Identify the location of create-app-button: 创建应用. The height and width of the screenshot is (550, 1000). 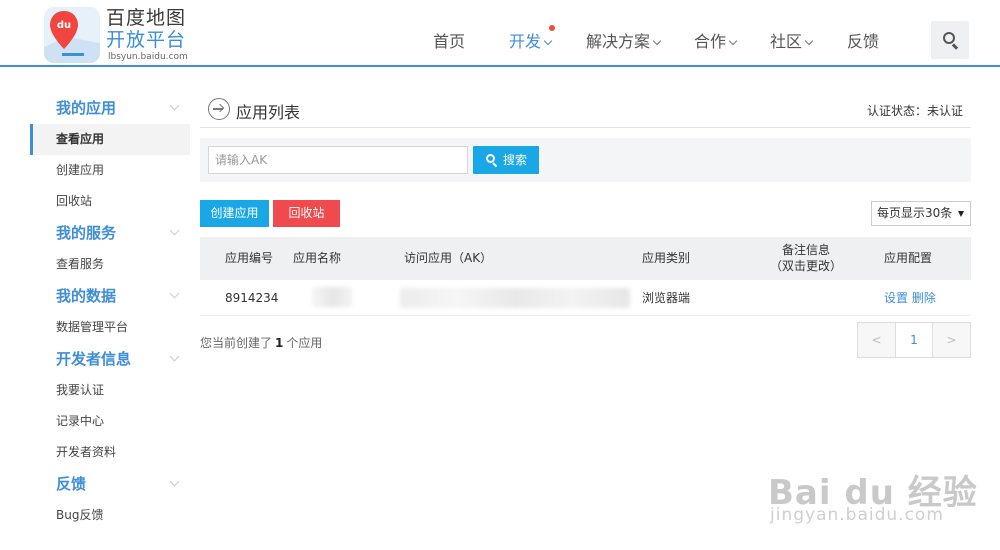
(234, 213).